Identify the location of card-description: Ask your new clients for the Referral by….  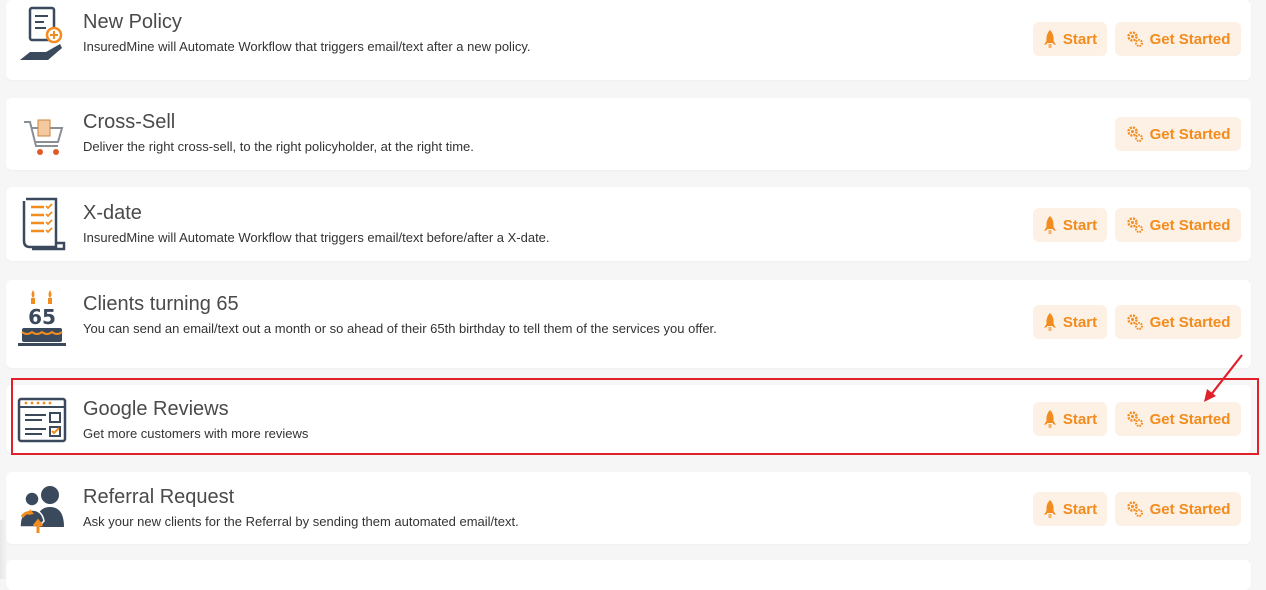
(301, 521).